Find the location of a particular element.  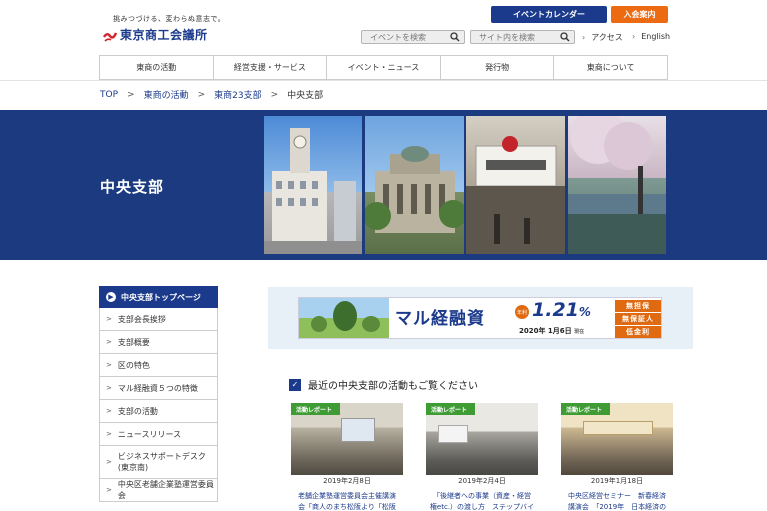

access-label: アクセス is located at coordinates (607, 37).